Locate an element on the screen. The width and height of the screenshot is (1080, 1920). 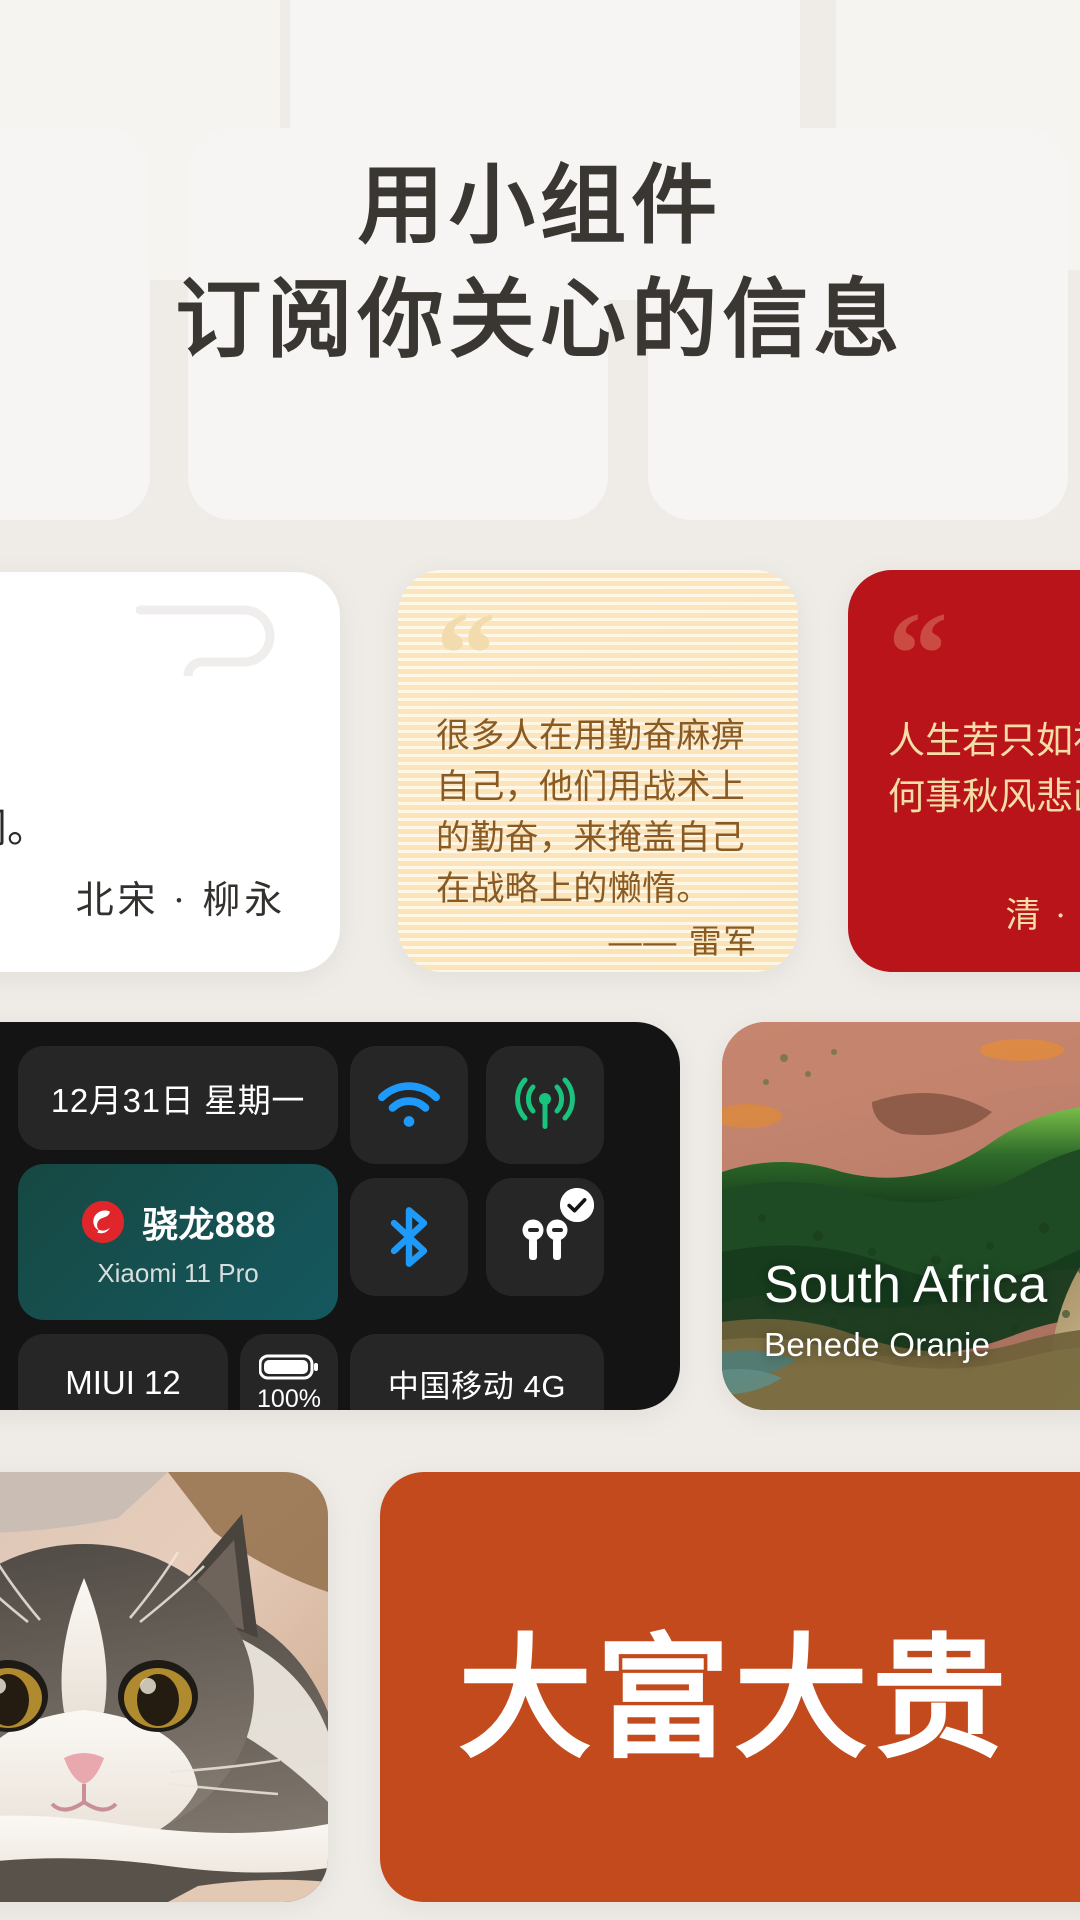
bluetooth-icon is located at coordinates (409, 1237).